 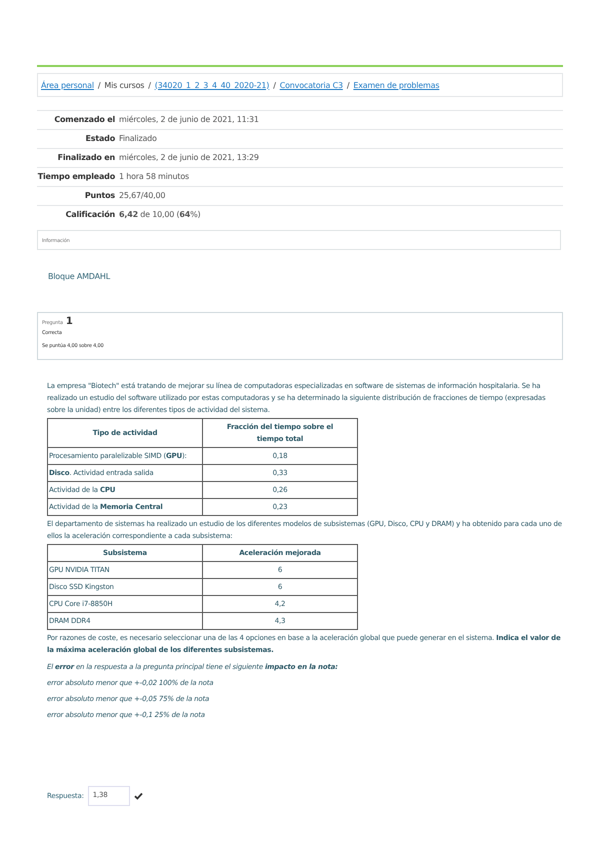 I want to click on summary-value: 1 hora 58 minutos, so click(x=341, y=177).